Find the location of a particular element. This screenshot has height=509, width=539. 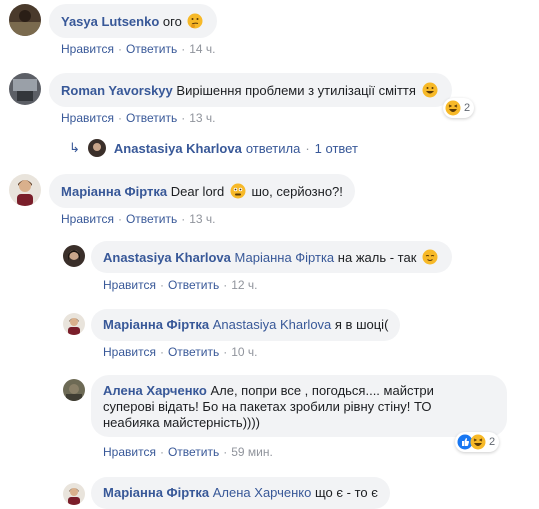

reply-text: неабияка майстерність)))) is located at coordinates (182, 422).